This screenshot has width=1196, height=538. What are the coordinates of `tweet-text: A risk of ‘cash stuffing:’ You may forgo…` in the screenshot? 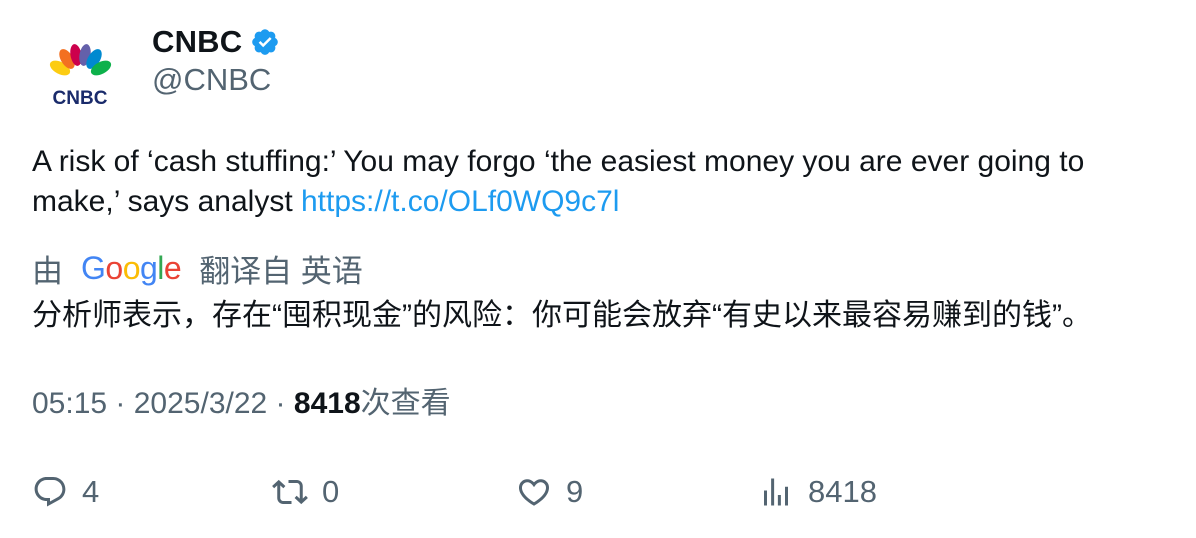 It's located at (602, 182).